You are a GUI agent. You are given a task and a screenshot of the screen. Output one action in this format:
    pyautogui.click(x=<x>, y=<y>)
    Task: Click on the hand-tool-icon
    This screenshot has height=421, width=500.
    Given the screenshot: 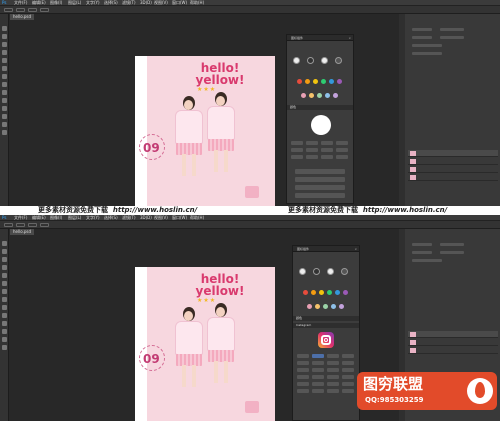 What is the action you would take?
    pyautogui.click(x=4, y=339)
    